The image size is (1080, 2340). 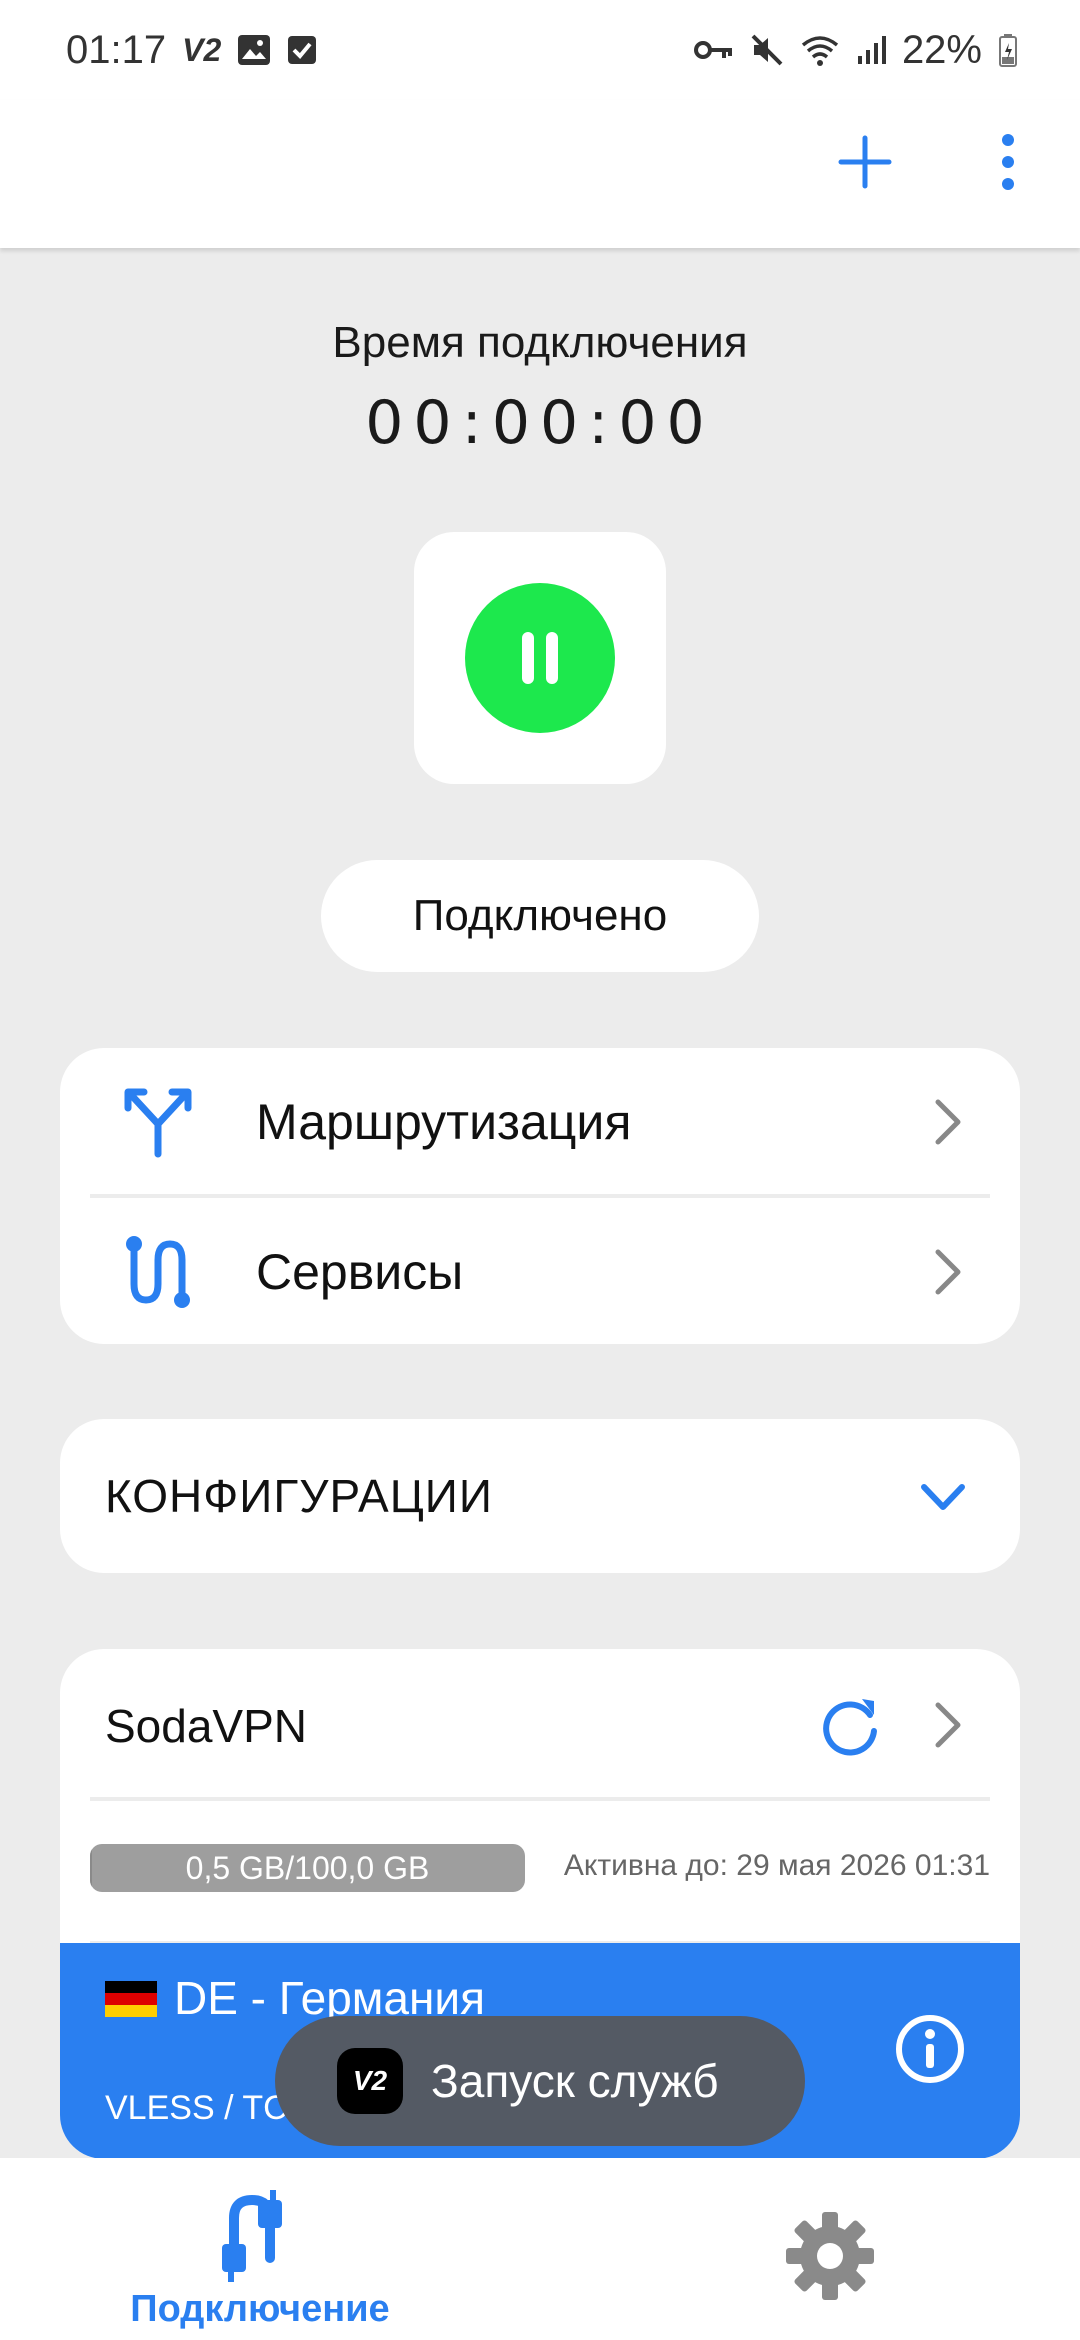 What do you see at coordinates (540, 2249) in the screenshot?
I see `bottom-navigation: Подключение` at bounding box center [540, 2249].